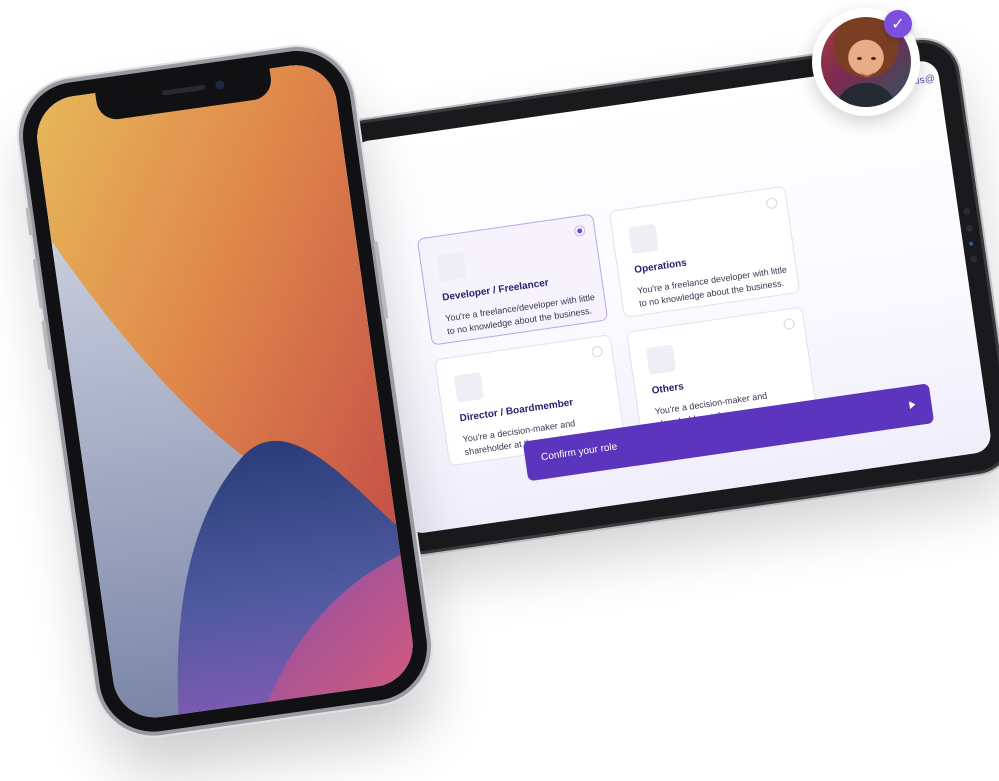  Describe the element at coordinates (912, 405) in the screenshot. I see `play-arrow-icon` at that location.